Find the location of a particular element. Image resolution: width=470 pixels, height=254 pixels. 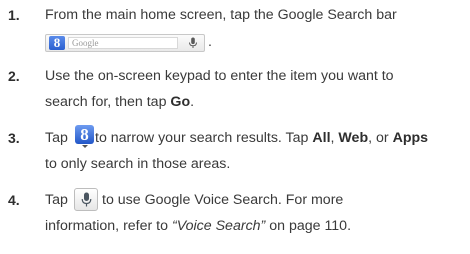

go-key-label: Go is located at coordinates (180, 102).